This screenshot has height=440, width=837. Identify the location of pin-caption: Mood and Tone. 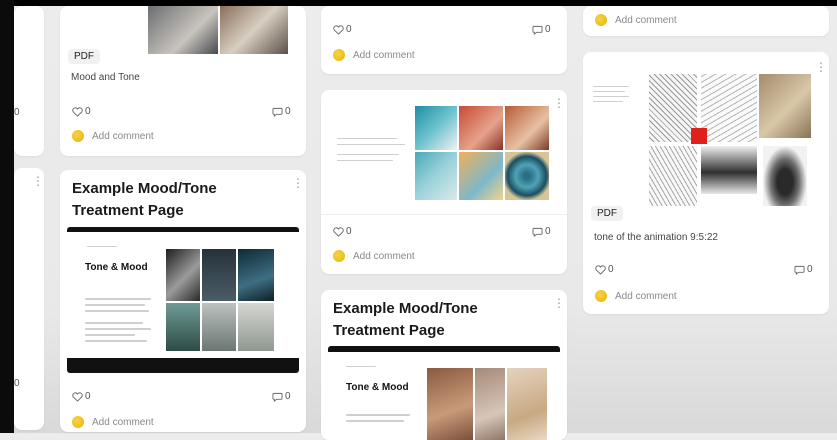
(105, 77).